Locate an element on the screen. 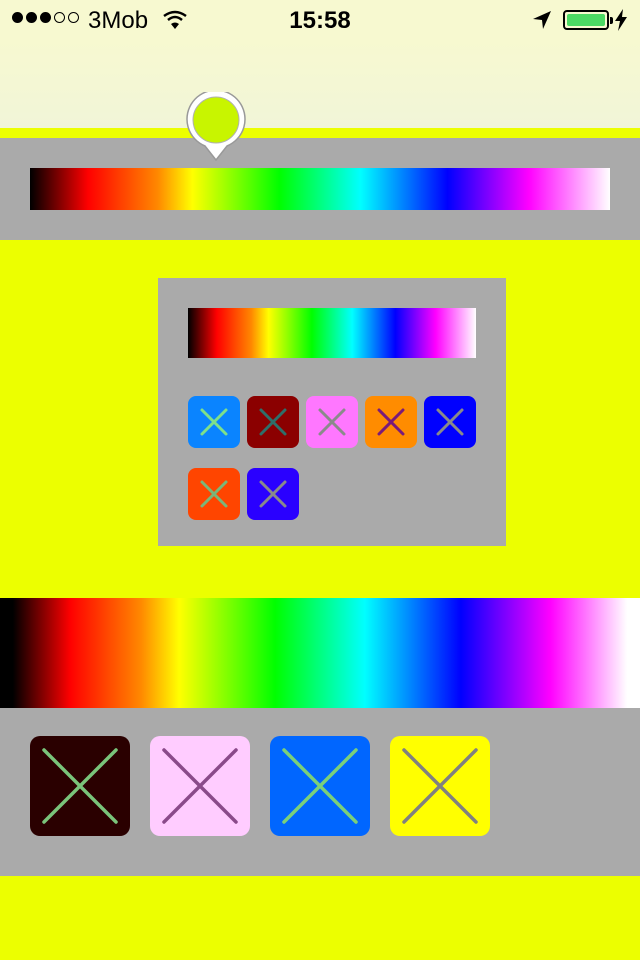 The height and width of the screenshot is (960, 640). selected-color-strip is located at coordinates (320, 133).